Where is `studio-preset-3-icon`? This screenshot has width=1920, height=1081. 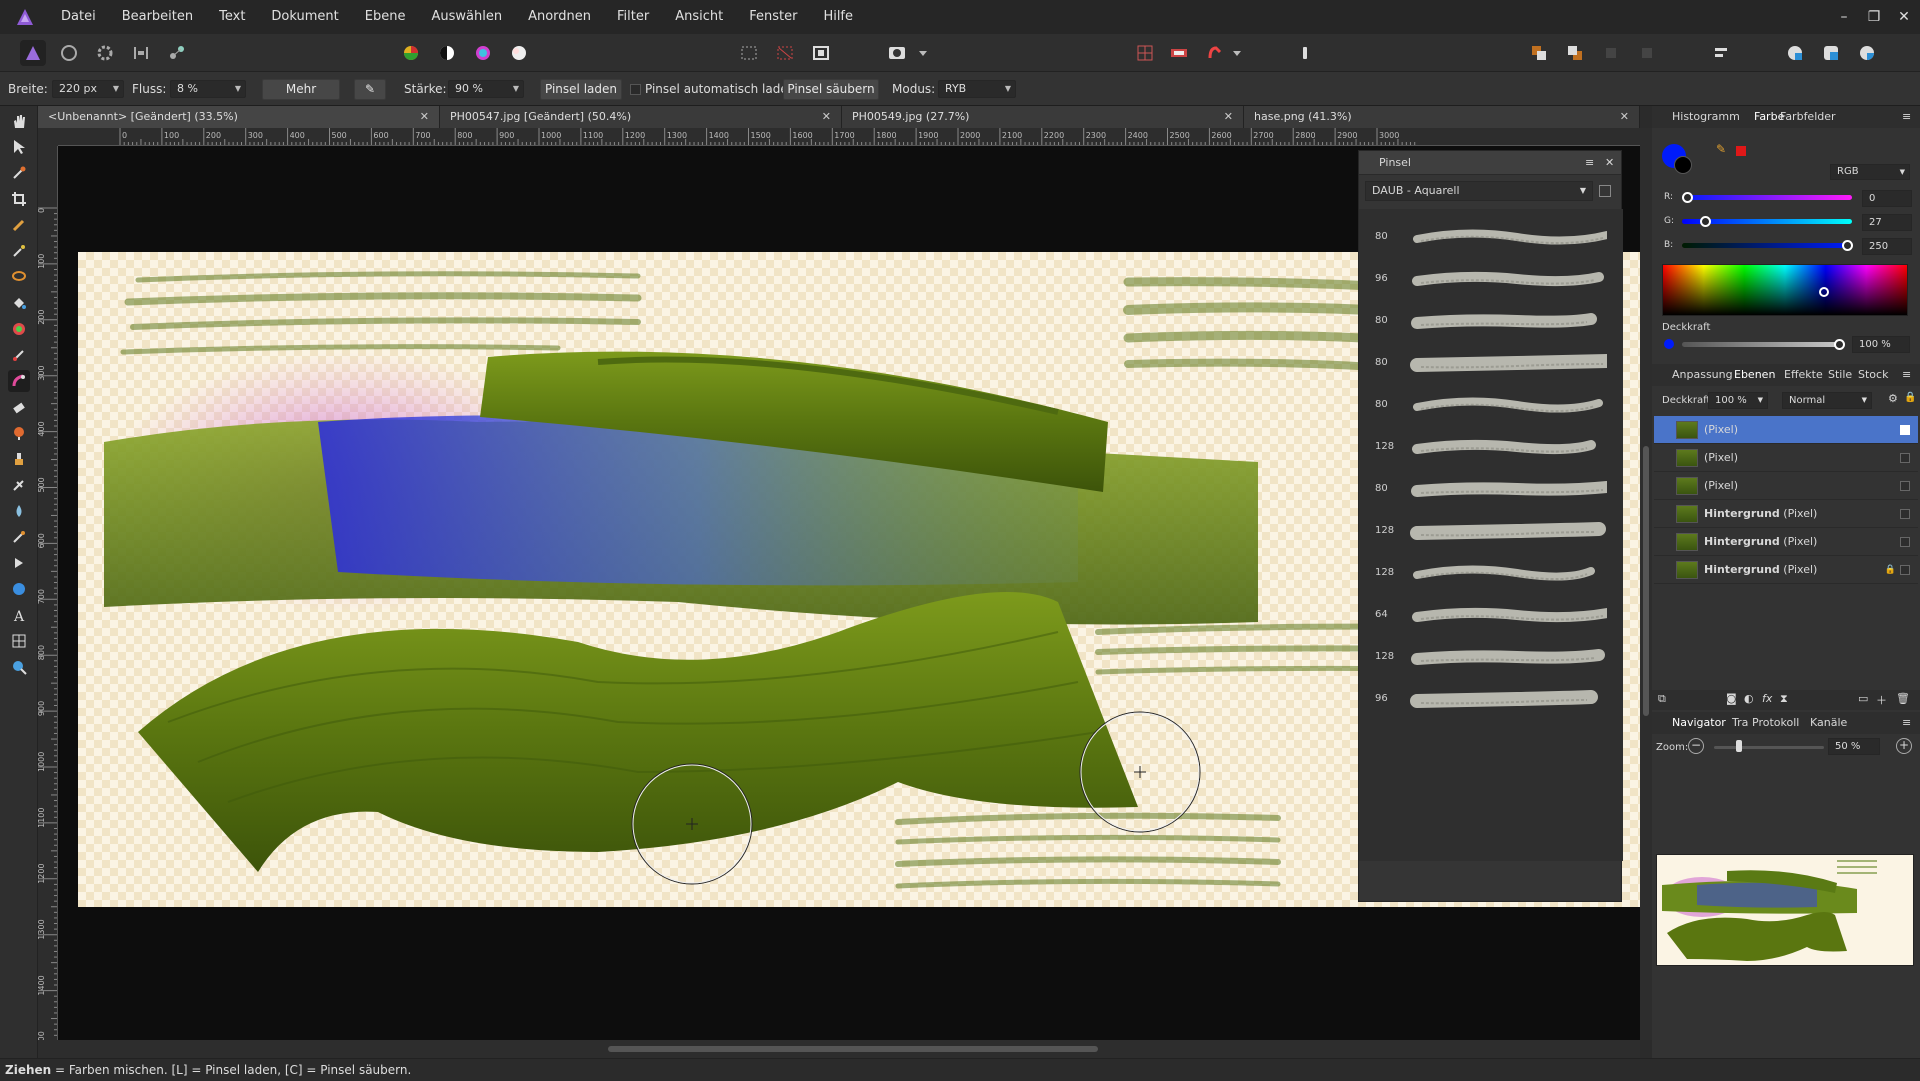
studio-preset-3-icon is located at coordinates (1867, 53).